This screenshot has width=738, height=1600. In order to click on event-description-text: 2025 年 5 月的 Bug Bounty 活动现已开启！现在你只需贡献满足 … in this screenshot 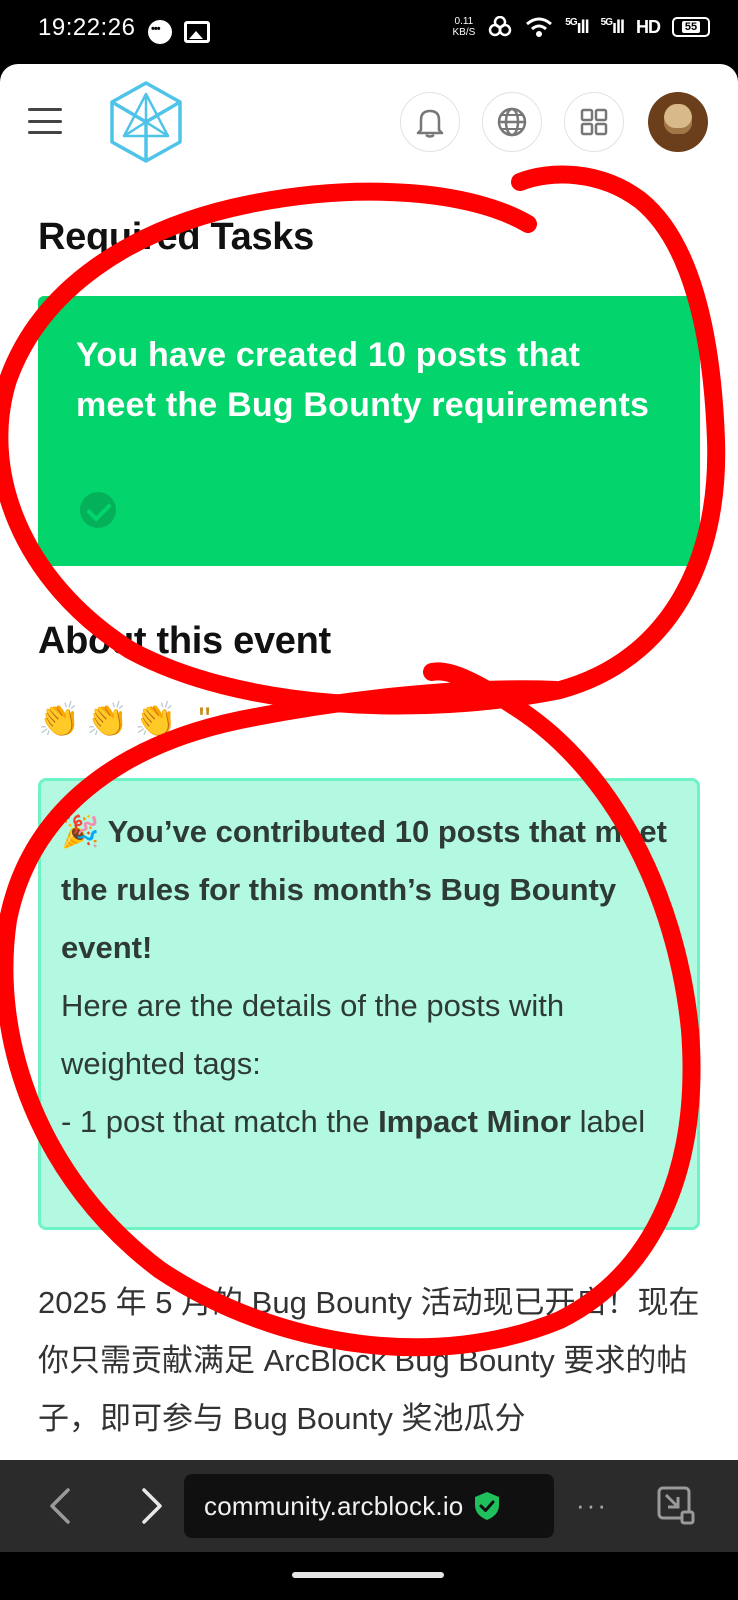, I will do `click(369, 1360)`.